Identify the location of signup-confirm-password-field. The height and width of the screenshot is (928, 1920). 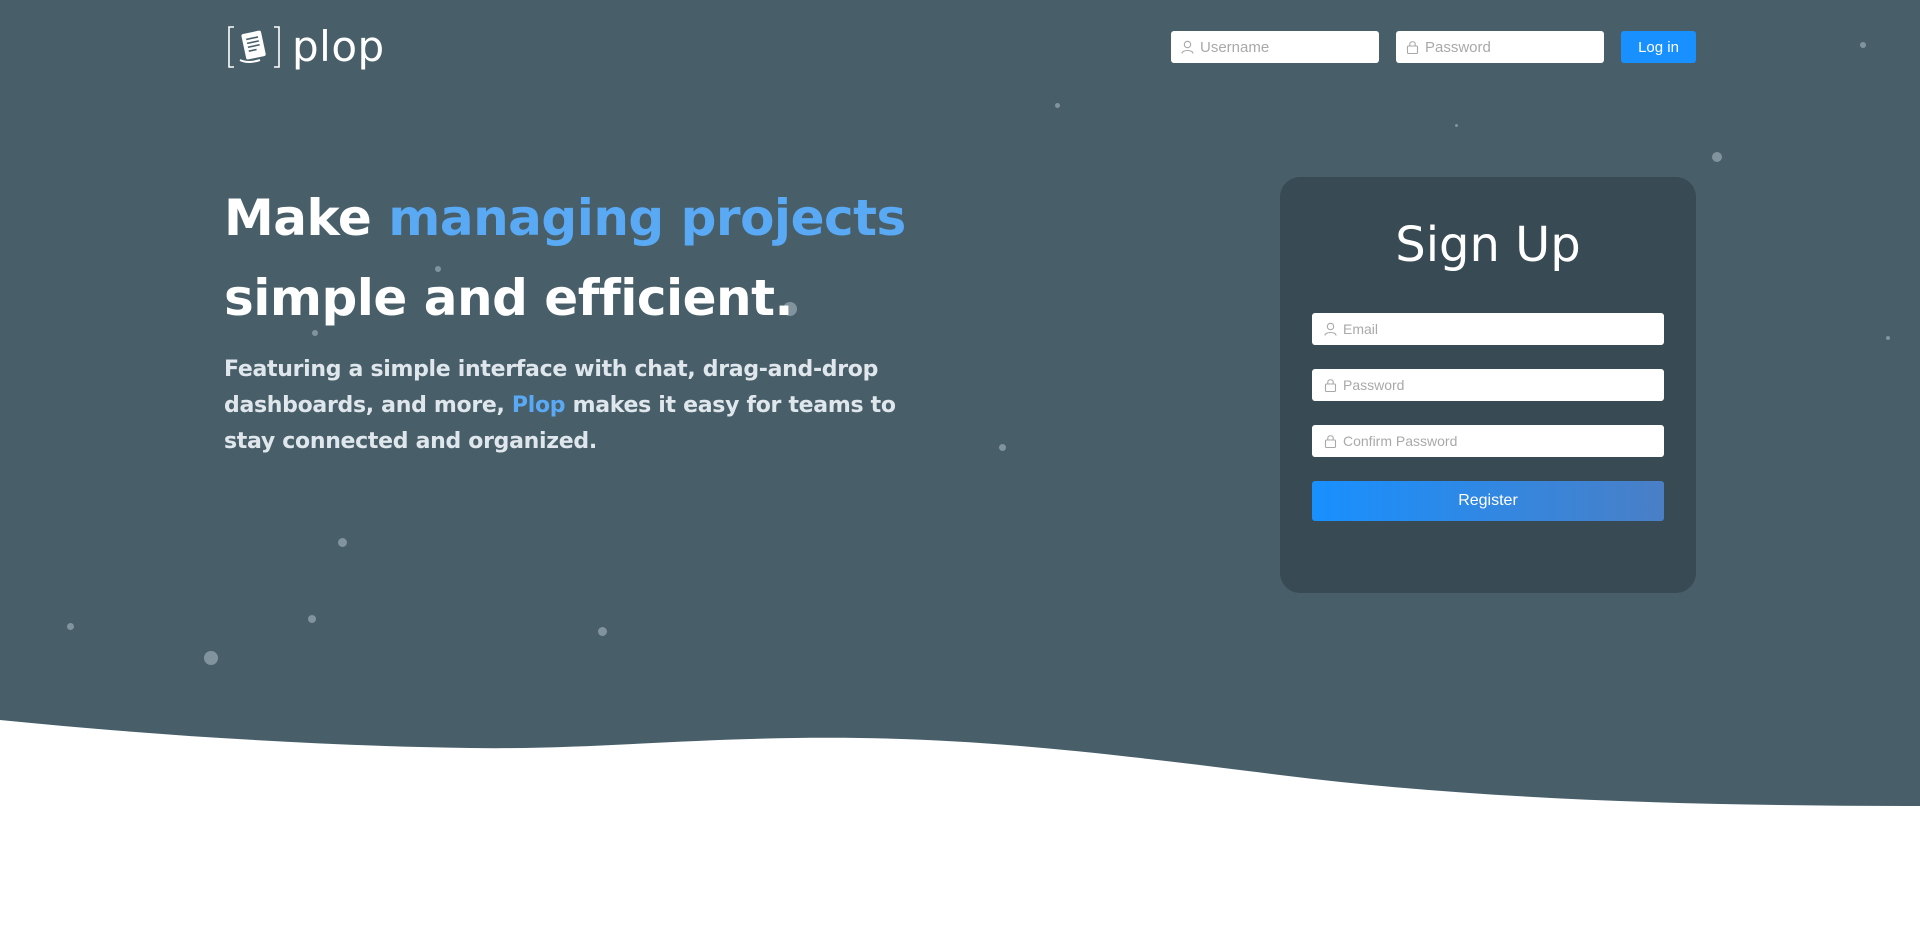
(1488, 441).